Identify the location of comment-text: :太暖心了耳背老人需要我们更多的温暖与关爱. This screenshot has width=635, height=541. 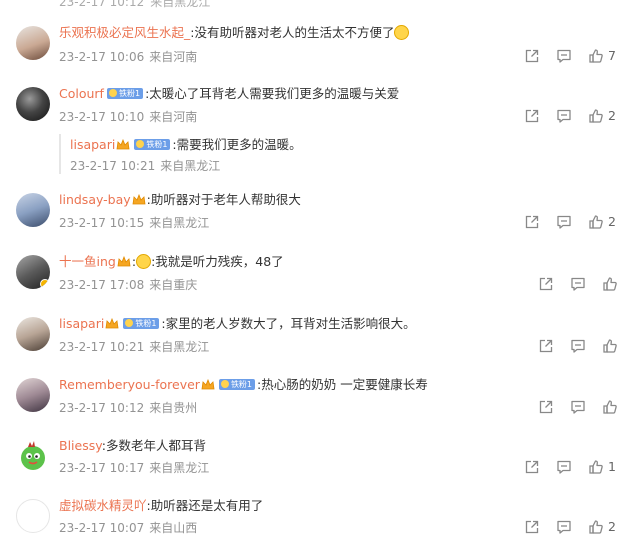
(272, 93).